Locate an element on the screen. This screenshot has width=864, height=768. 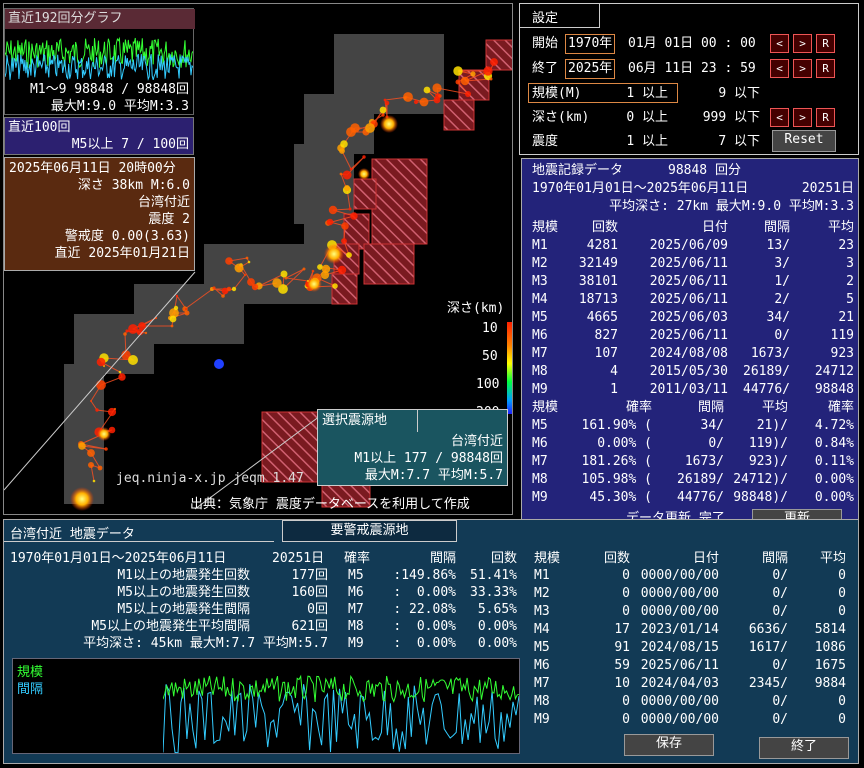
bottom-prob-row: :149.86% is located at coordinates (424, 575).